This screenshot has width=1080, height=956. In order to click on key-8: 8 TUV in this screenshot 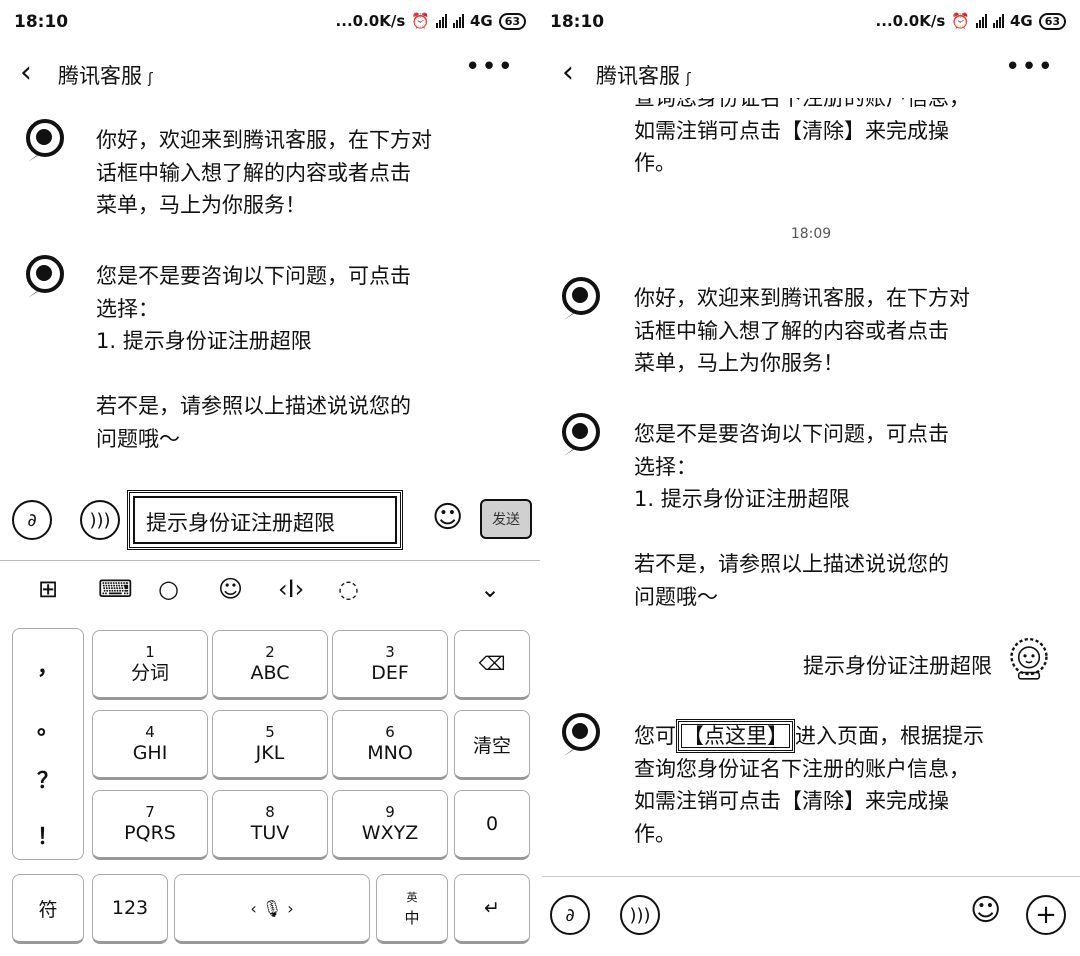, I will do `click(270, 825)`.